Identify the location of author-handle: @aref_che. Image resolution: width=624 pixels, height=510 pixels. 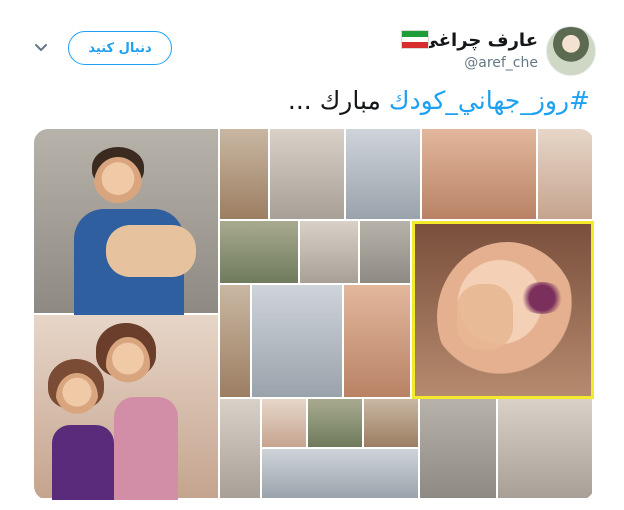
(501, 63).